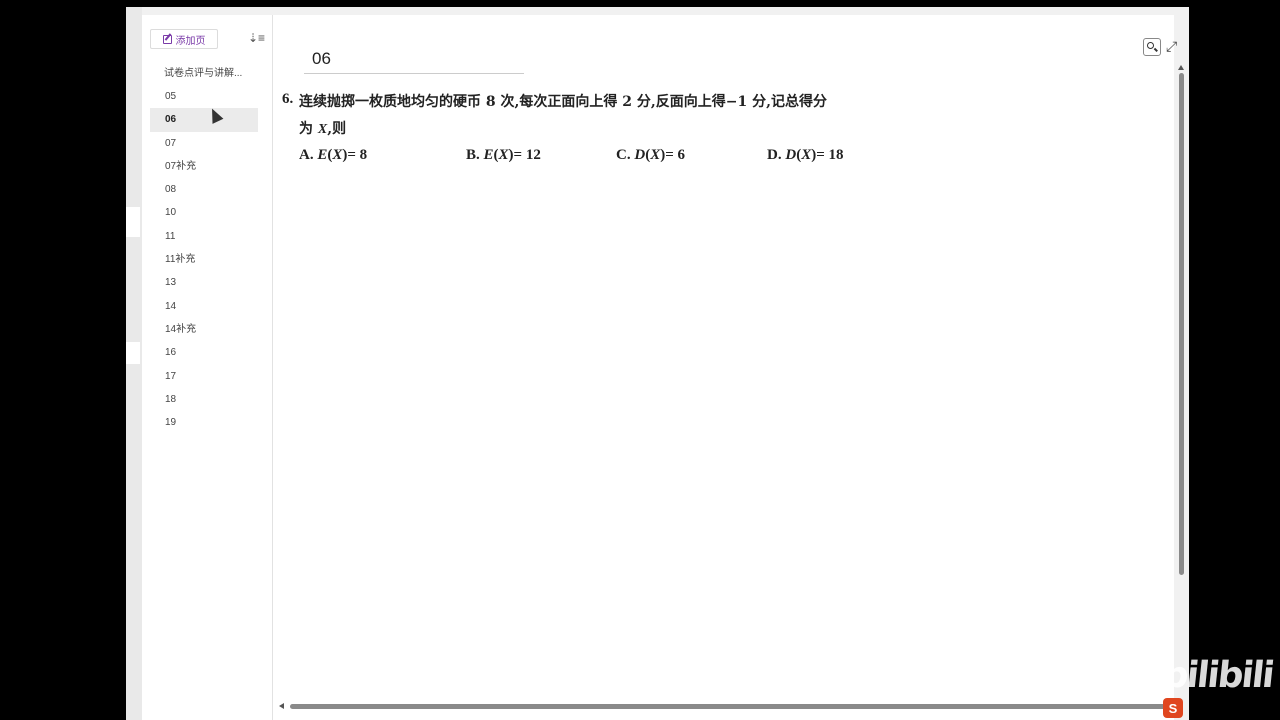 Image resolution: width=1280 pixels, height=720 pixels. What do you see at coordinates (134, 363) in the screenshot?
I see `left-edge-strip` at bounding box center [134, 363].